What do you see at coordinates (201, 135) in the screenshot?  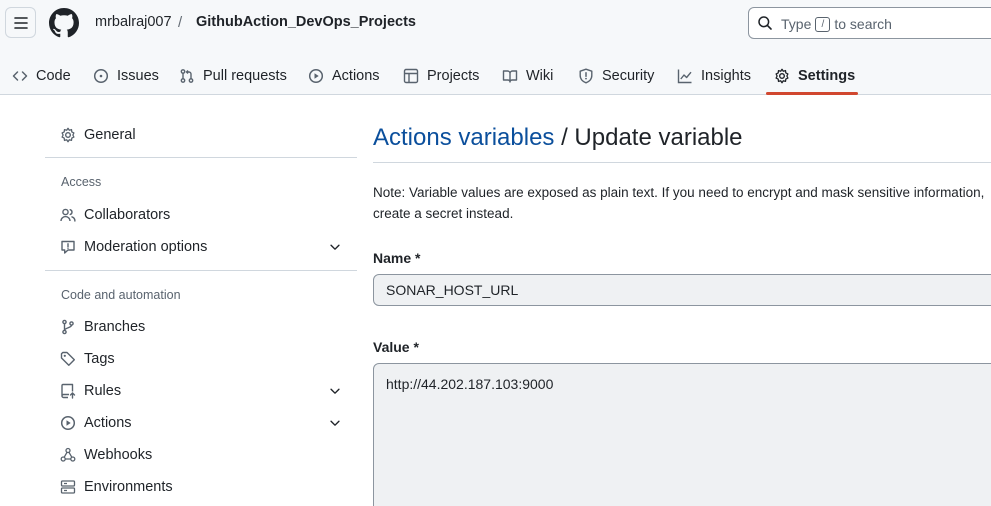 I see `sidebar-item-general: General` at bounding box center [201, 135].